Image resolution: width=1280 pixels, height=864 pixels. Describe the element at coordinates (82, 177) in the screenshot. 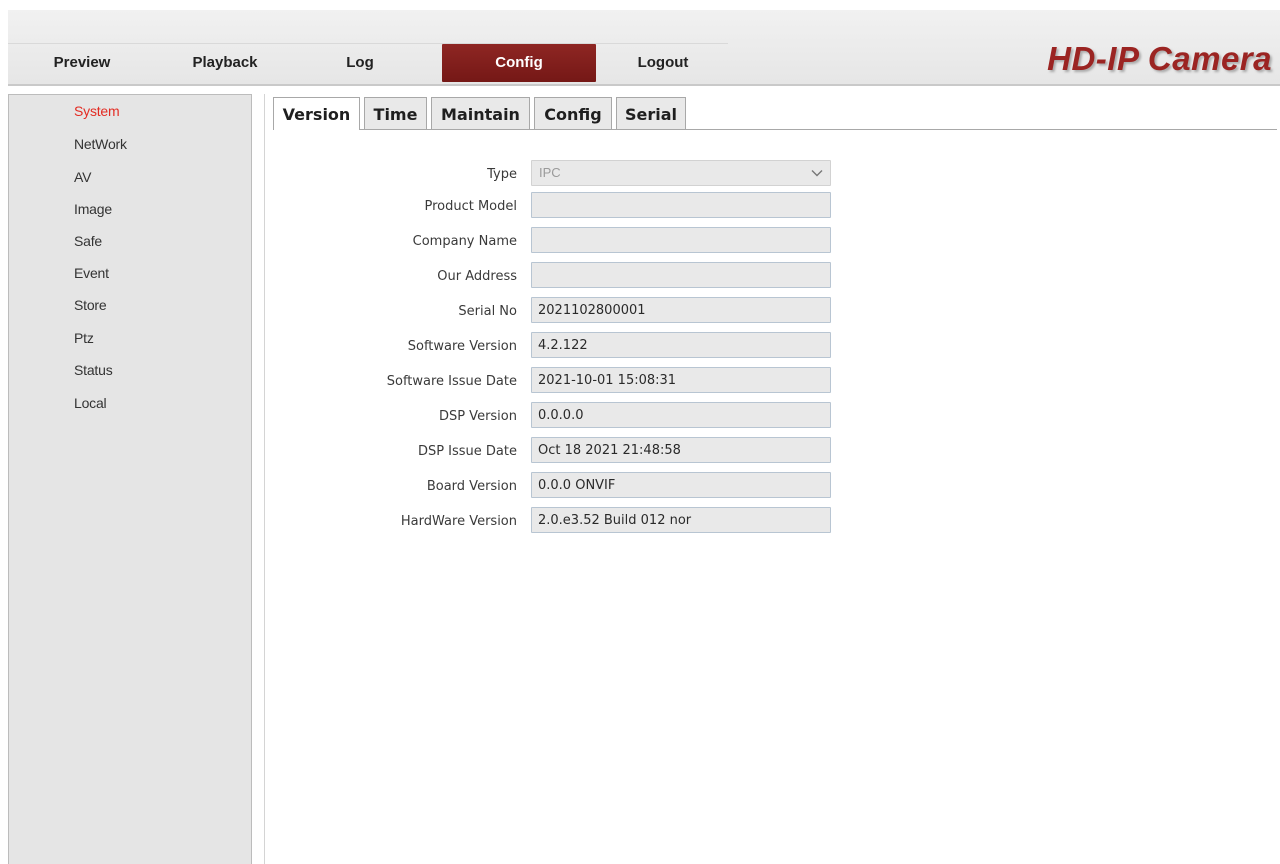

I see `sidebar-item-av: AV` at that location.